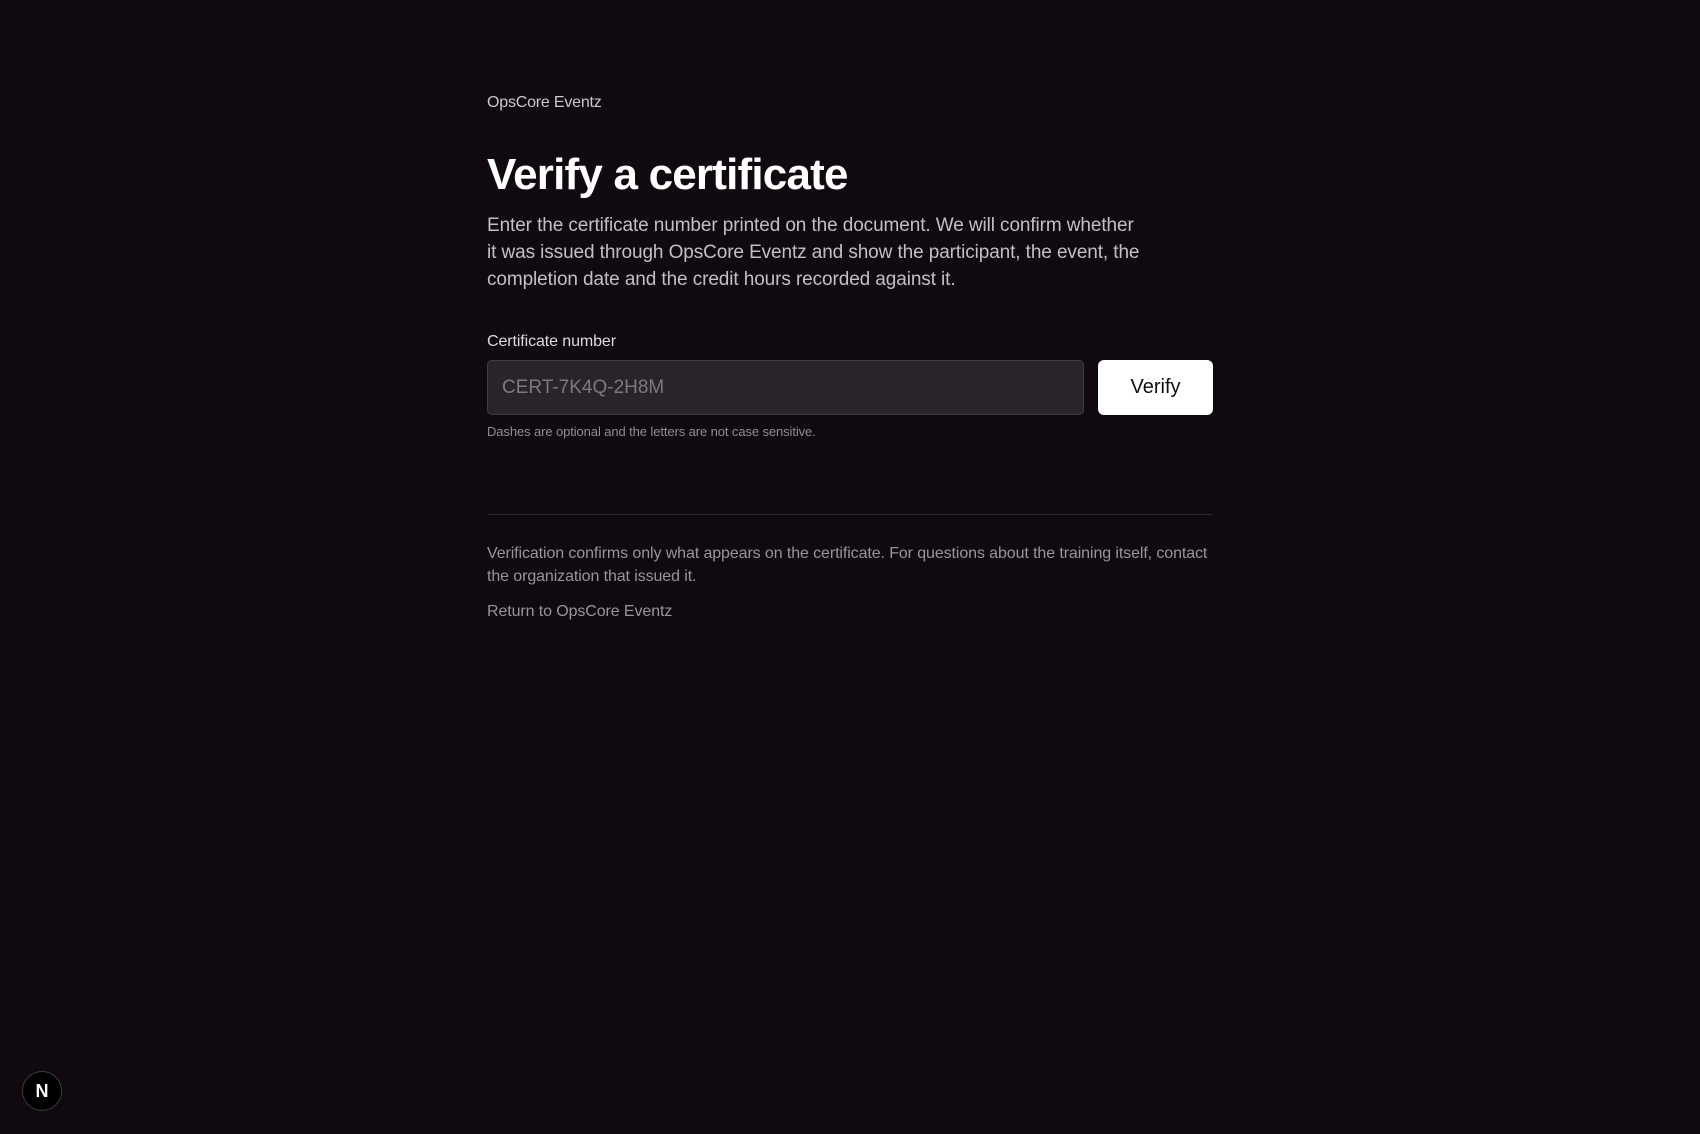 This screenshot has width=1700, height=1134. I want to click on nextjs-logo-glyph: N, so click(42, 1090).